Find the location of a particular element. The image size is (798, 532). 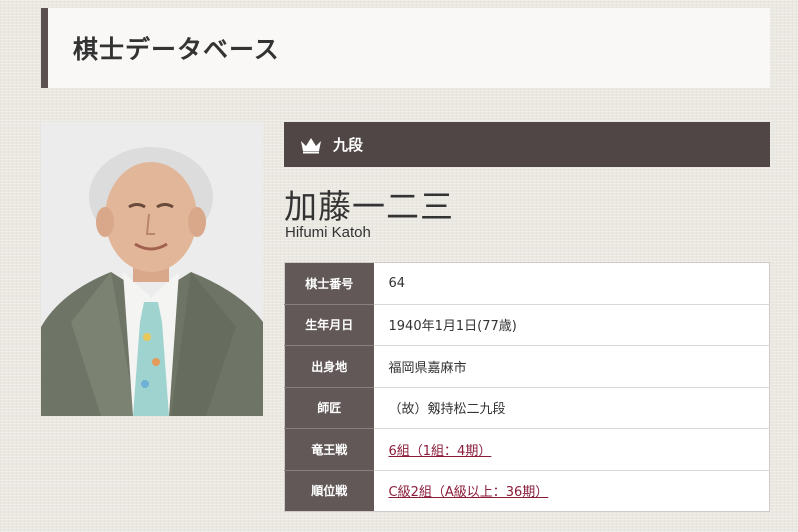

detail-value-player-number: 64 is located at coordinates (571, 283).